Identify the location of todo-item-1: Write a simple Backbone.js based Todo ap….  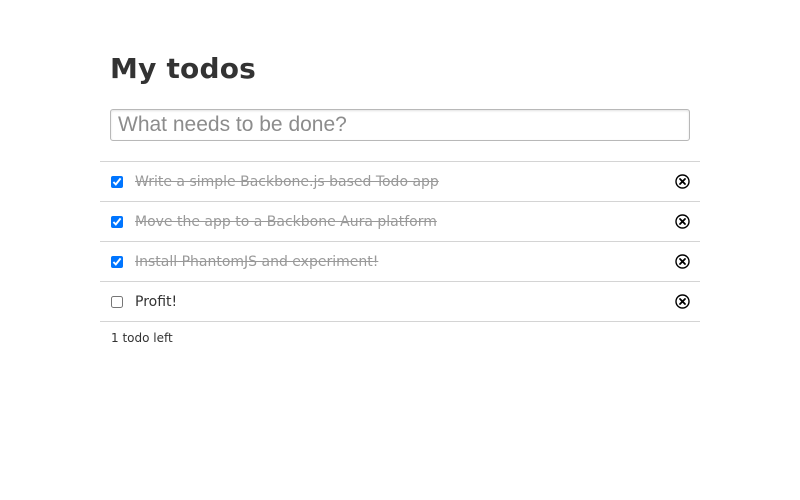
(400, 182).